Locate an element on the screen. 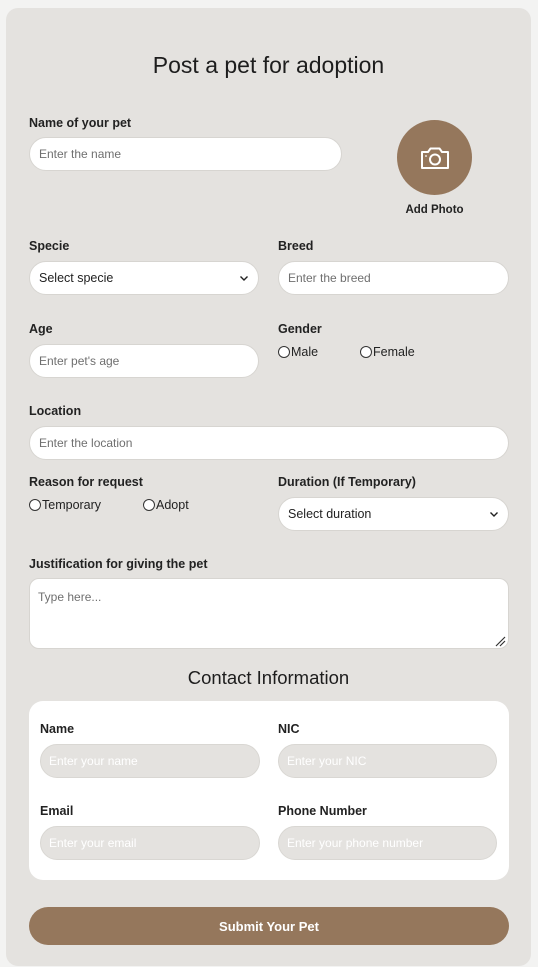 This screenshot has width=538, height=967. justification-label: Justification for giving the pet is located at coordinates (118, 564).